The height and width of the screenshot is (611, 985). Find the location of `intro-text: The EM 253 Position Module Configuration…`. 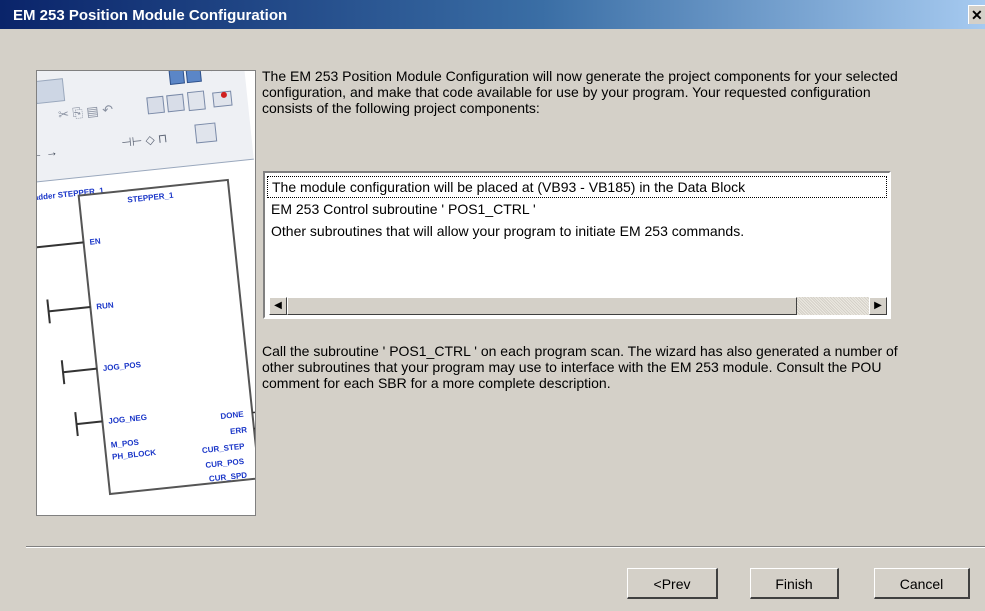

intro-text: The EM 253 Position Module Configuration… is located at coordinates (580, 92).